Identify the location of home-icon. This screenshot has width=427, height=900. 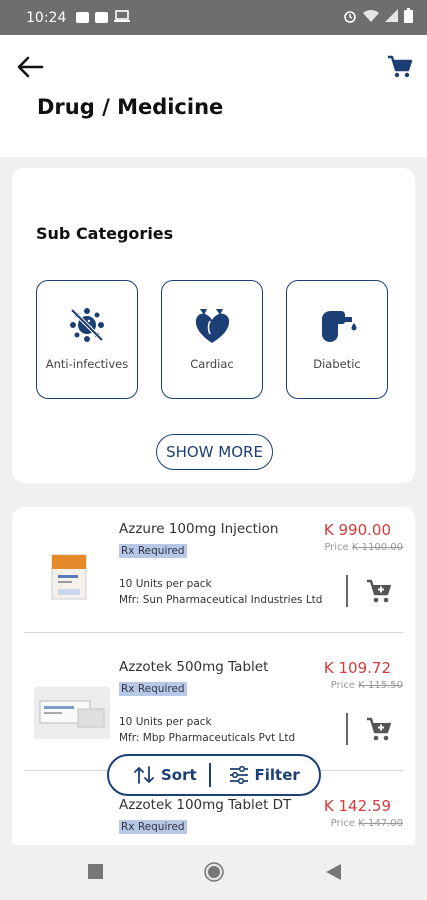
(214, 874).